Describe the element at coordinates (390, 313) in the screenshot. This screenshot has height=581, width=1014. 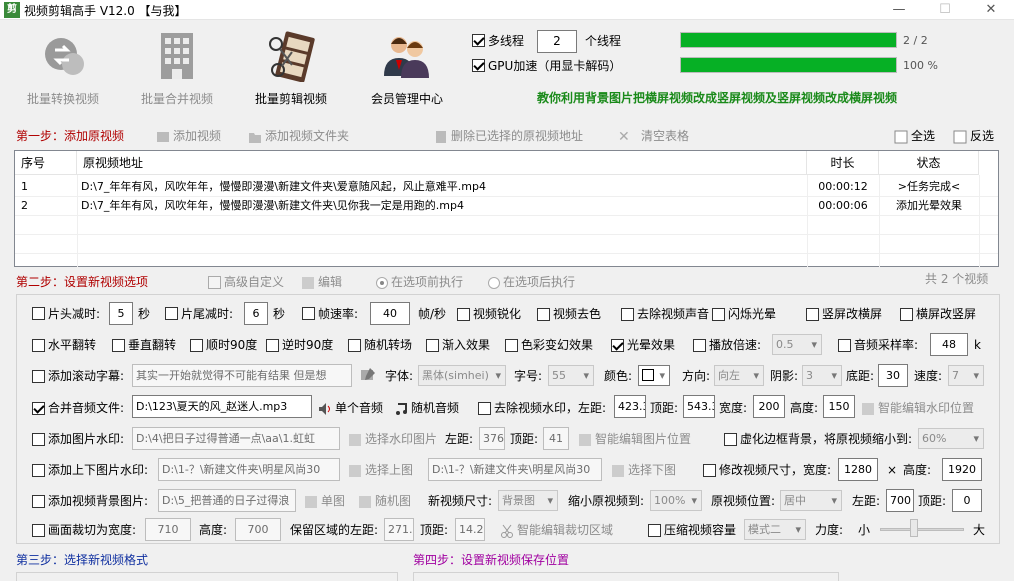
I see `frame-rate-input: 40` at that location.